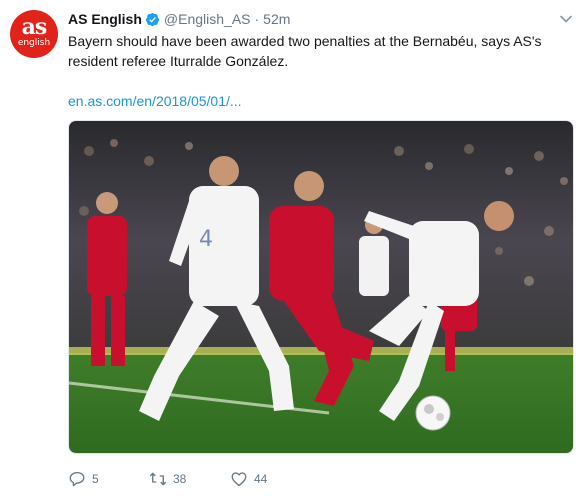 The image size is (585, 496). Describe the element at coordinates (206, 239) in the screenshot. I see `svg-text: 4` at that location.